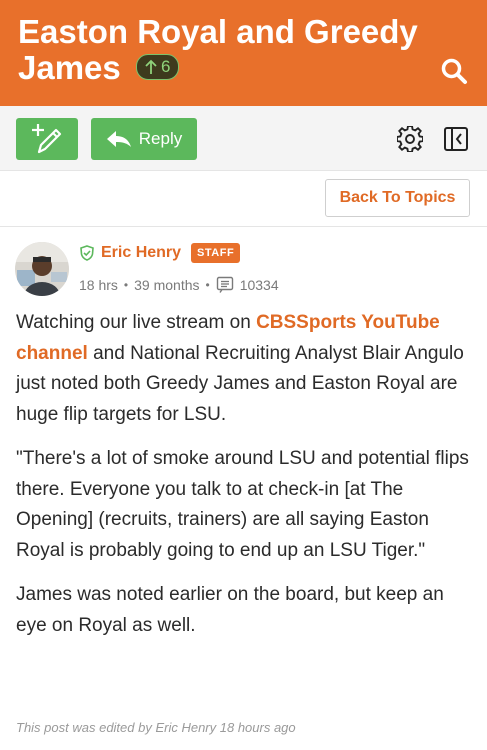 The image size is (487, 750). Describe the element at coordinates (218, 31) in the screenshot. I see `title-line-1: Easton Royal and Greedy` at that location.